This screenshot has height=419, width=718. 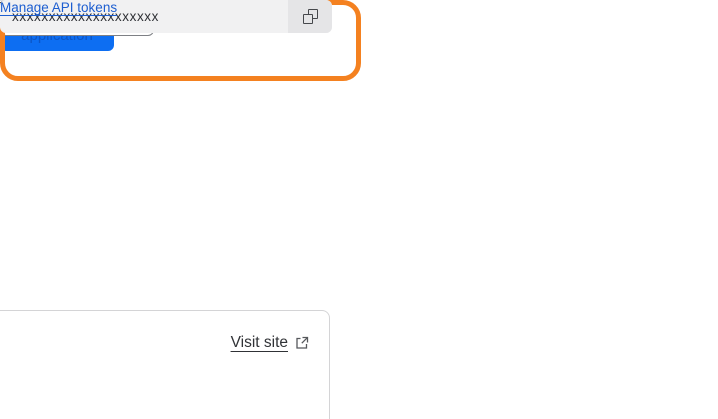 I want to click on external-link-icon, so click(x=302, y=343).